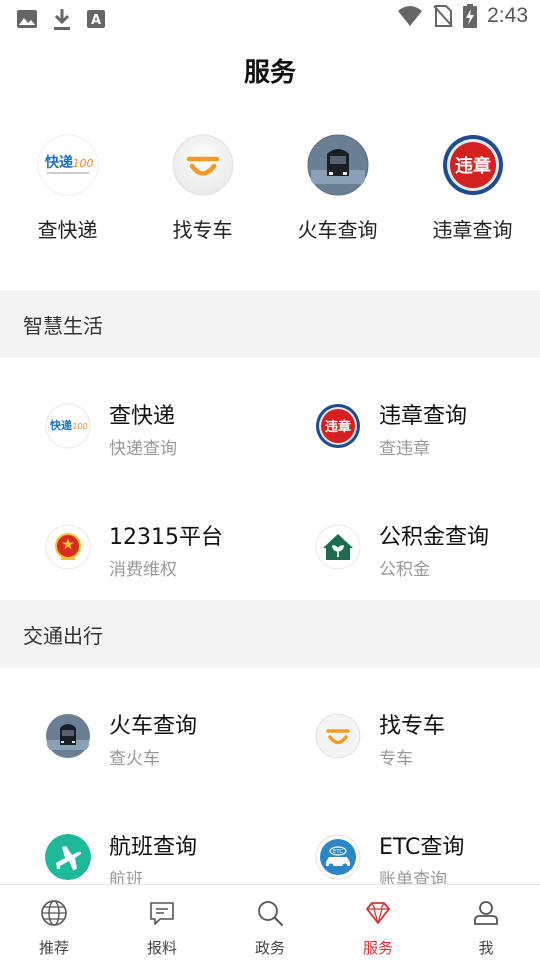 Image resolution: width=540 pixels, height=961 pixels. Describe the element at coordinates (470, 16) in the screenshot. I see `battery-charging-icon` at that location.